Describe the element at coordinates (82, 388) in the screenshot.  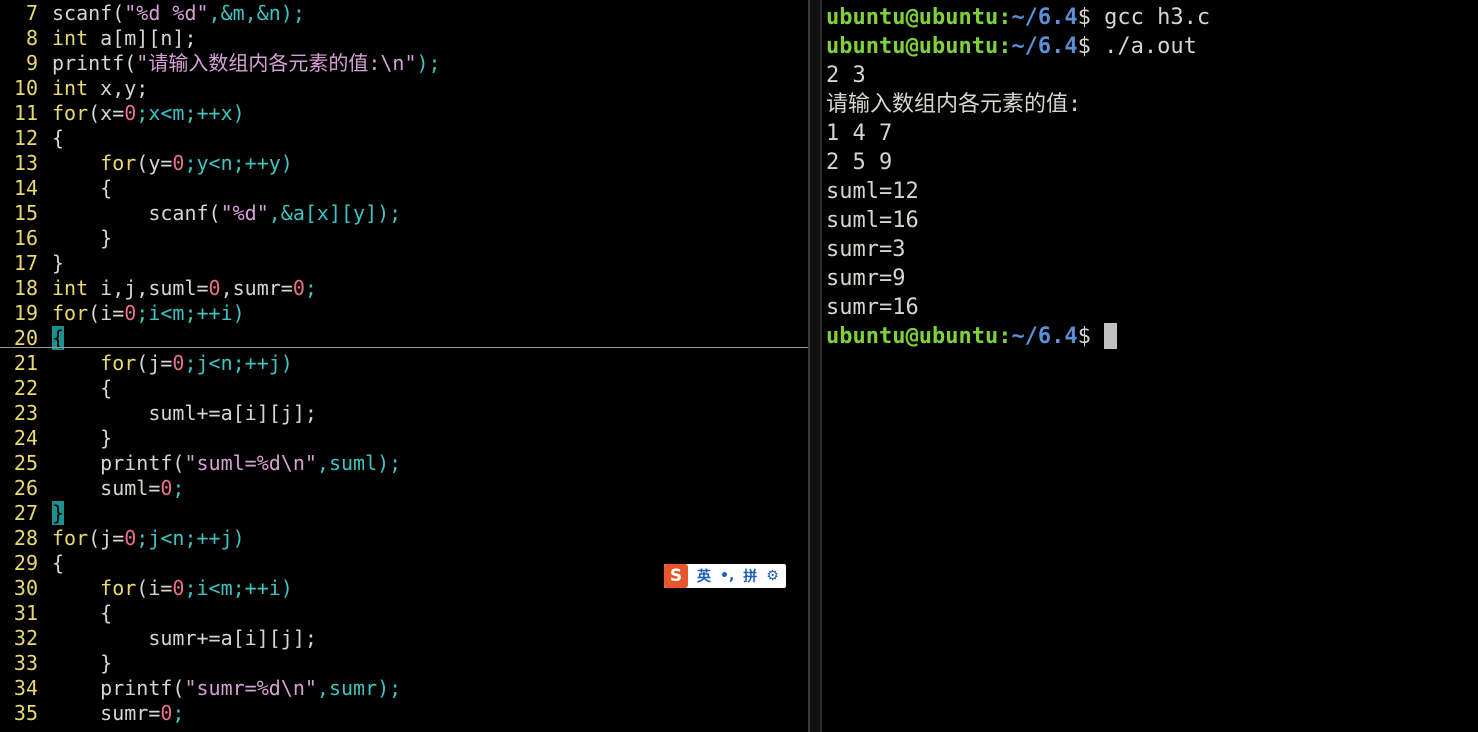
I see `code-token: {` at that location.